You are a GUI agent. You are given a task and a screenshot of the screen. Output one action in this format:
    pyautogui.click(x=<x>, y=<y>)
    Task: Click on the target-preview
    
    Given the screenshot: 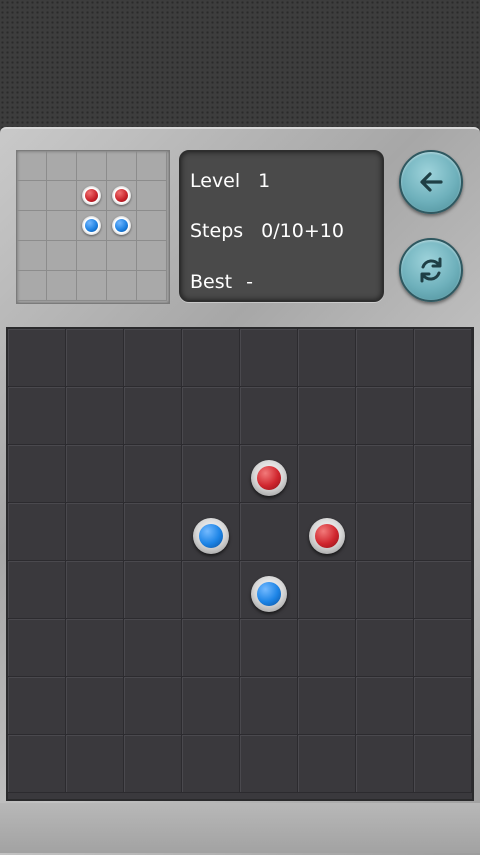 What is the action you would take?
    pyautogui.click(x=93, y=227)
    